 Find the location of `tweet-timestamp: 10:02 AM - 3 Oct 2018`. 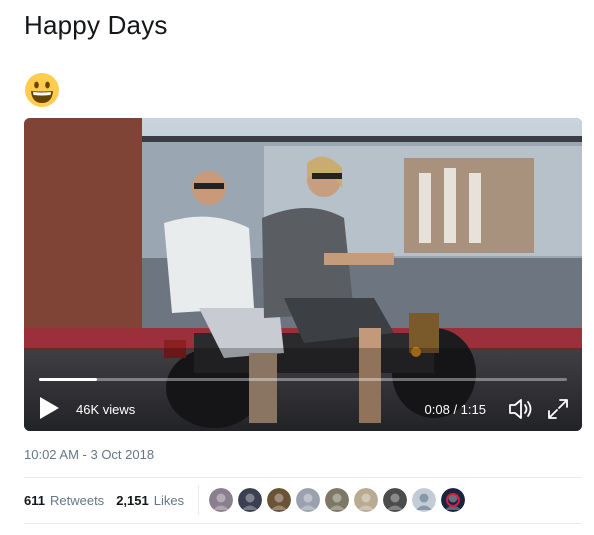

tweet-timestamp: 10:02 AM - 3 Oct 2018 is located at coordinates (89, 454).